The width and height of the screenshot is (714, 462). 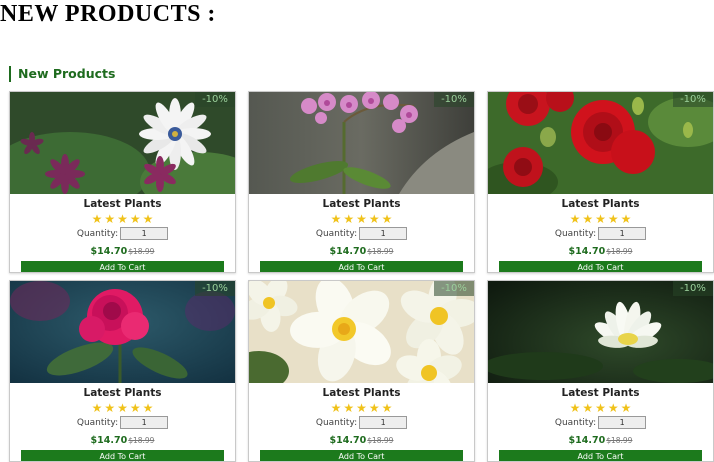 I want to click on page-title: NEW PRODUCTS :, so click(x=108, y=14).